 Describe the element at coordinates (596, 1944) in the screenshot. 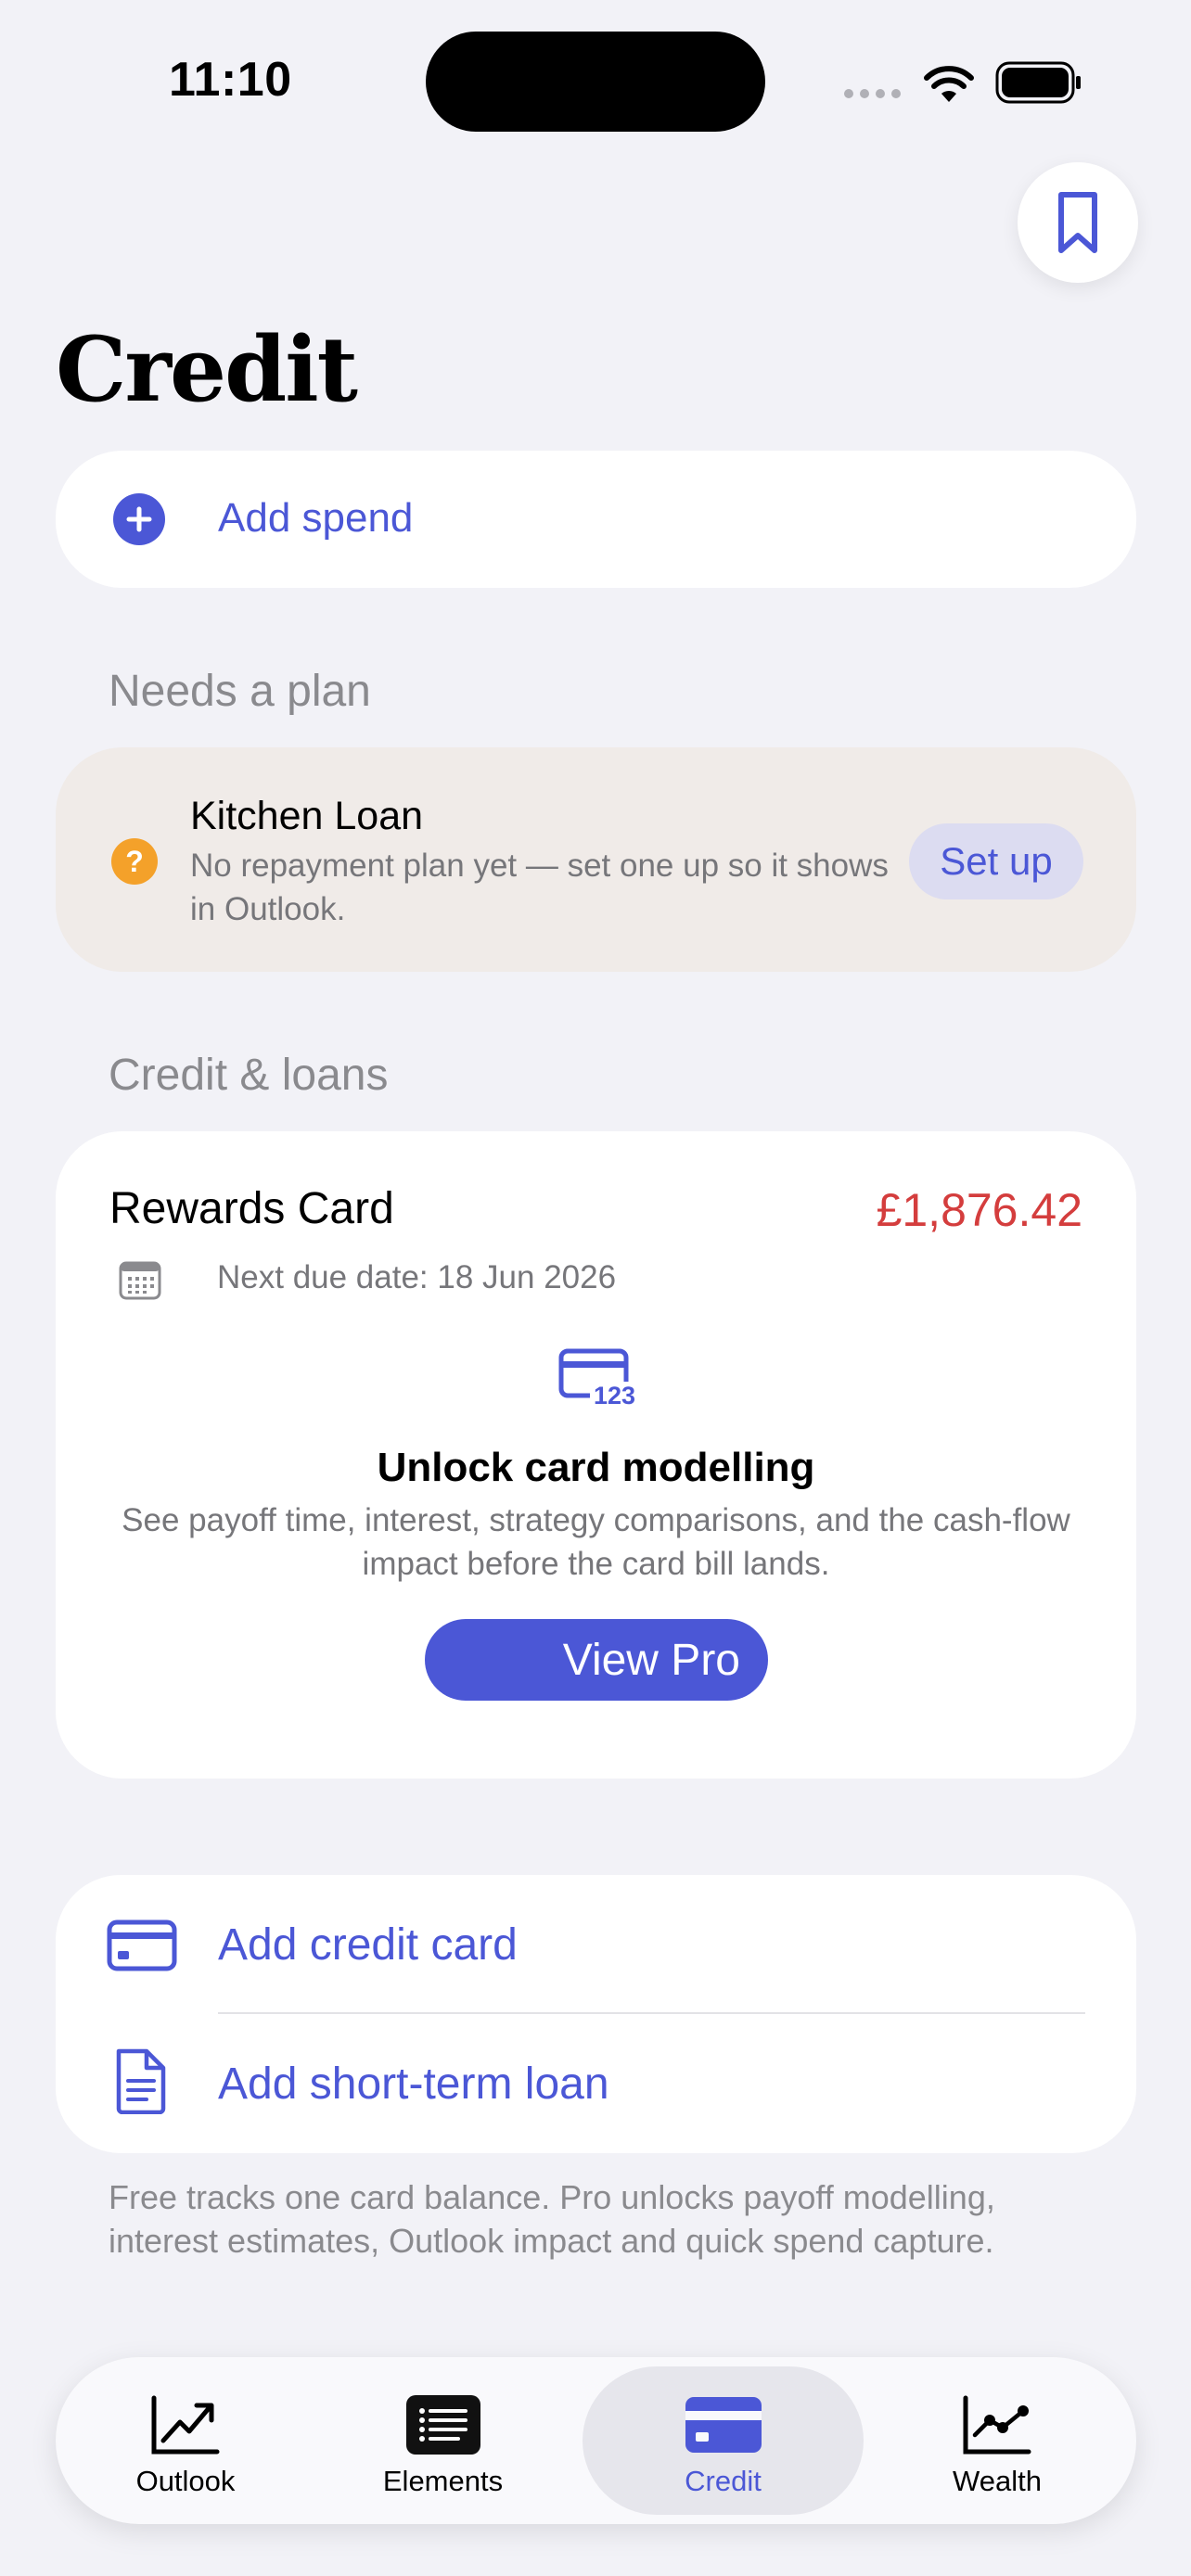

I see `add-credit-card-button: Add credit card` at that location.